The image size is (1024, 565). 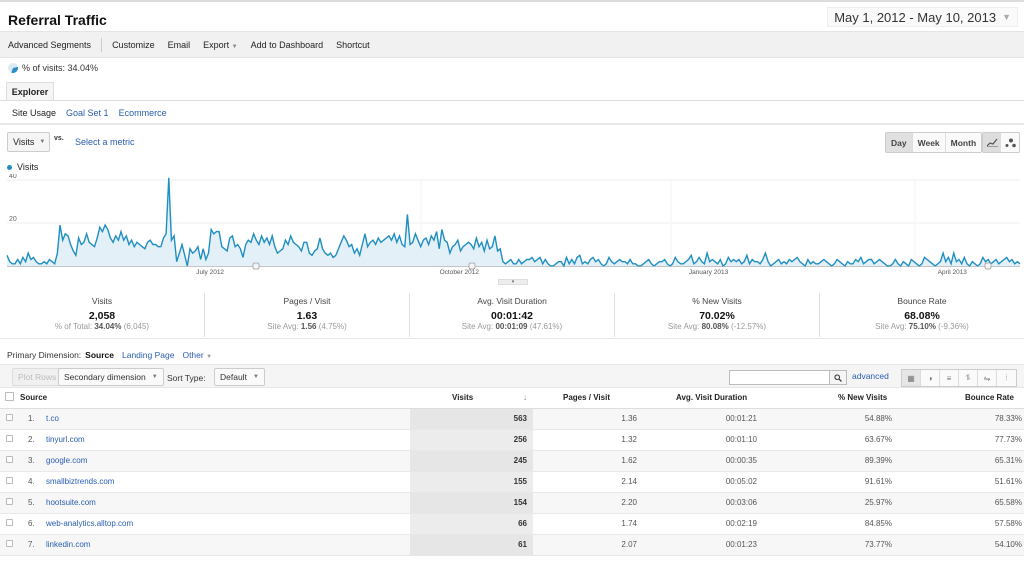 I want to click on row-rank: 7., so click(x=31, y=544).